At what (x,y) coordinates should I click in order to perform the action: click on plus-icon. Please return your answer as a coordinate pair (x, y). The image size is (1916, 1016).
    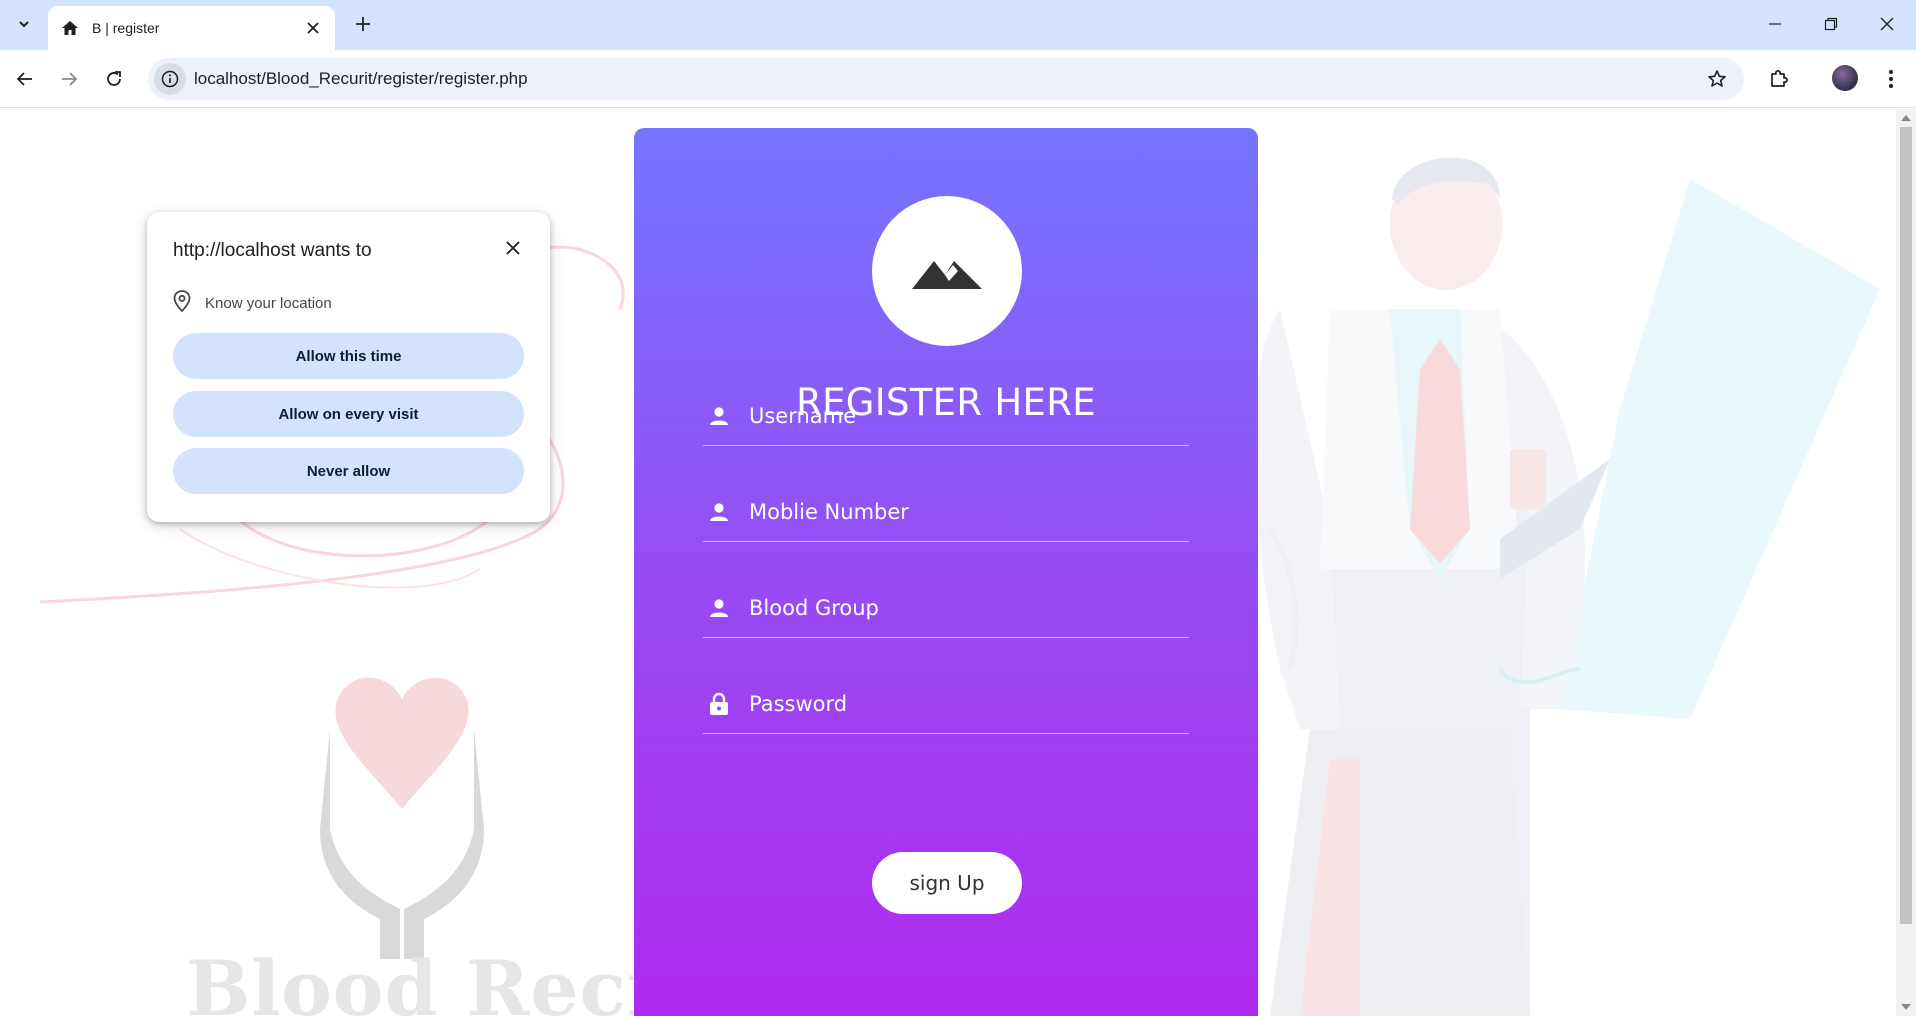
    Looking at the image, I should click on (363, 24).